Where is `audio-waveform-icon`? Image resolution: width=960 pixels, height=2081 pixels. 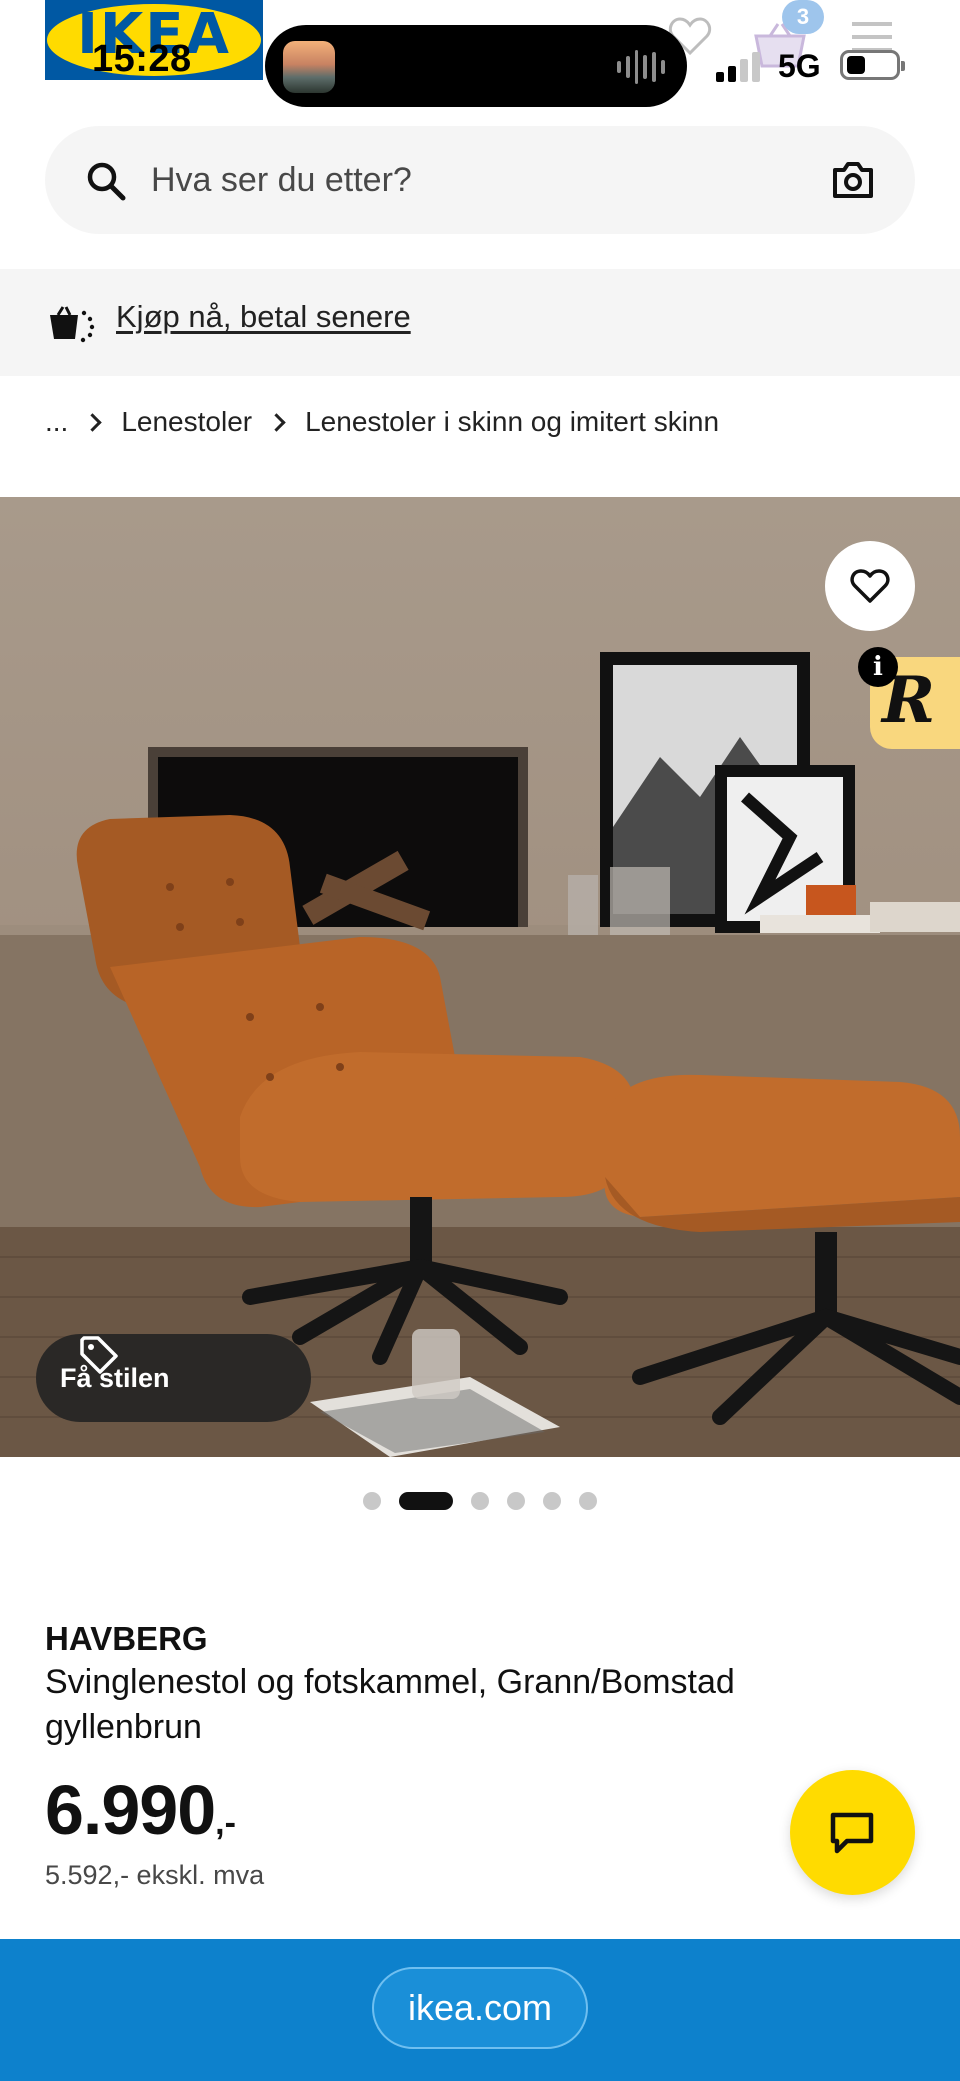 audio-waveform-icon is located at coordinates (641, 67).